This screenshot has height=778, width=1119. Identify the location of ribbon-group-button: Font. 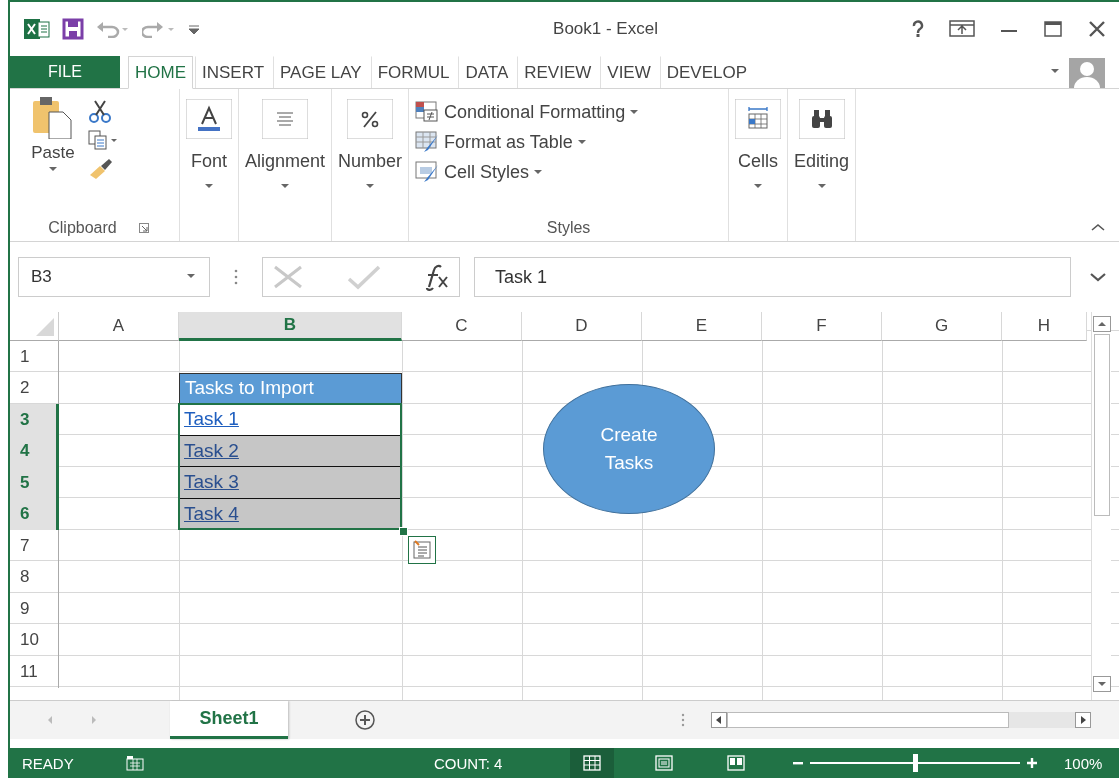
(209, 143).